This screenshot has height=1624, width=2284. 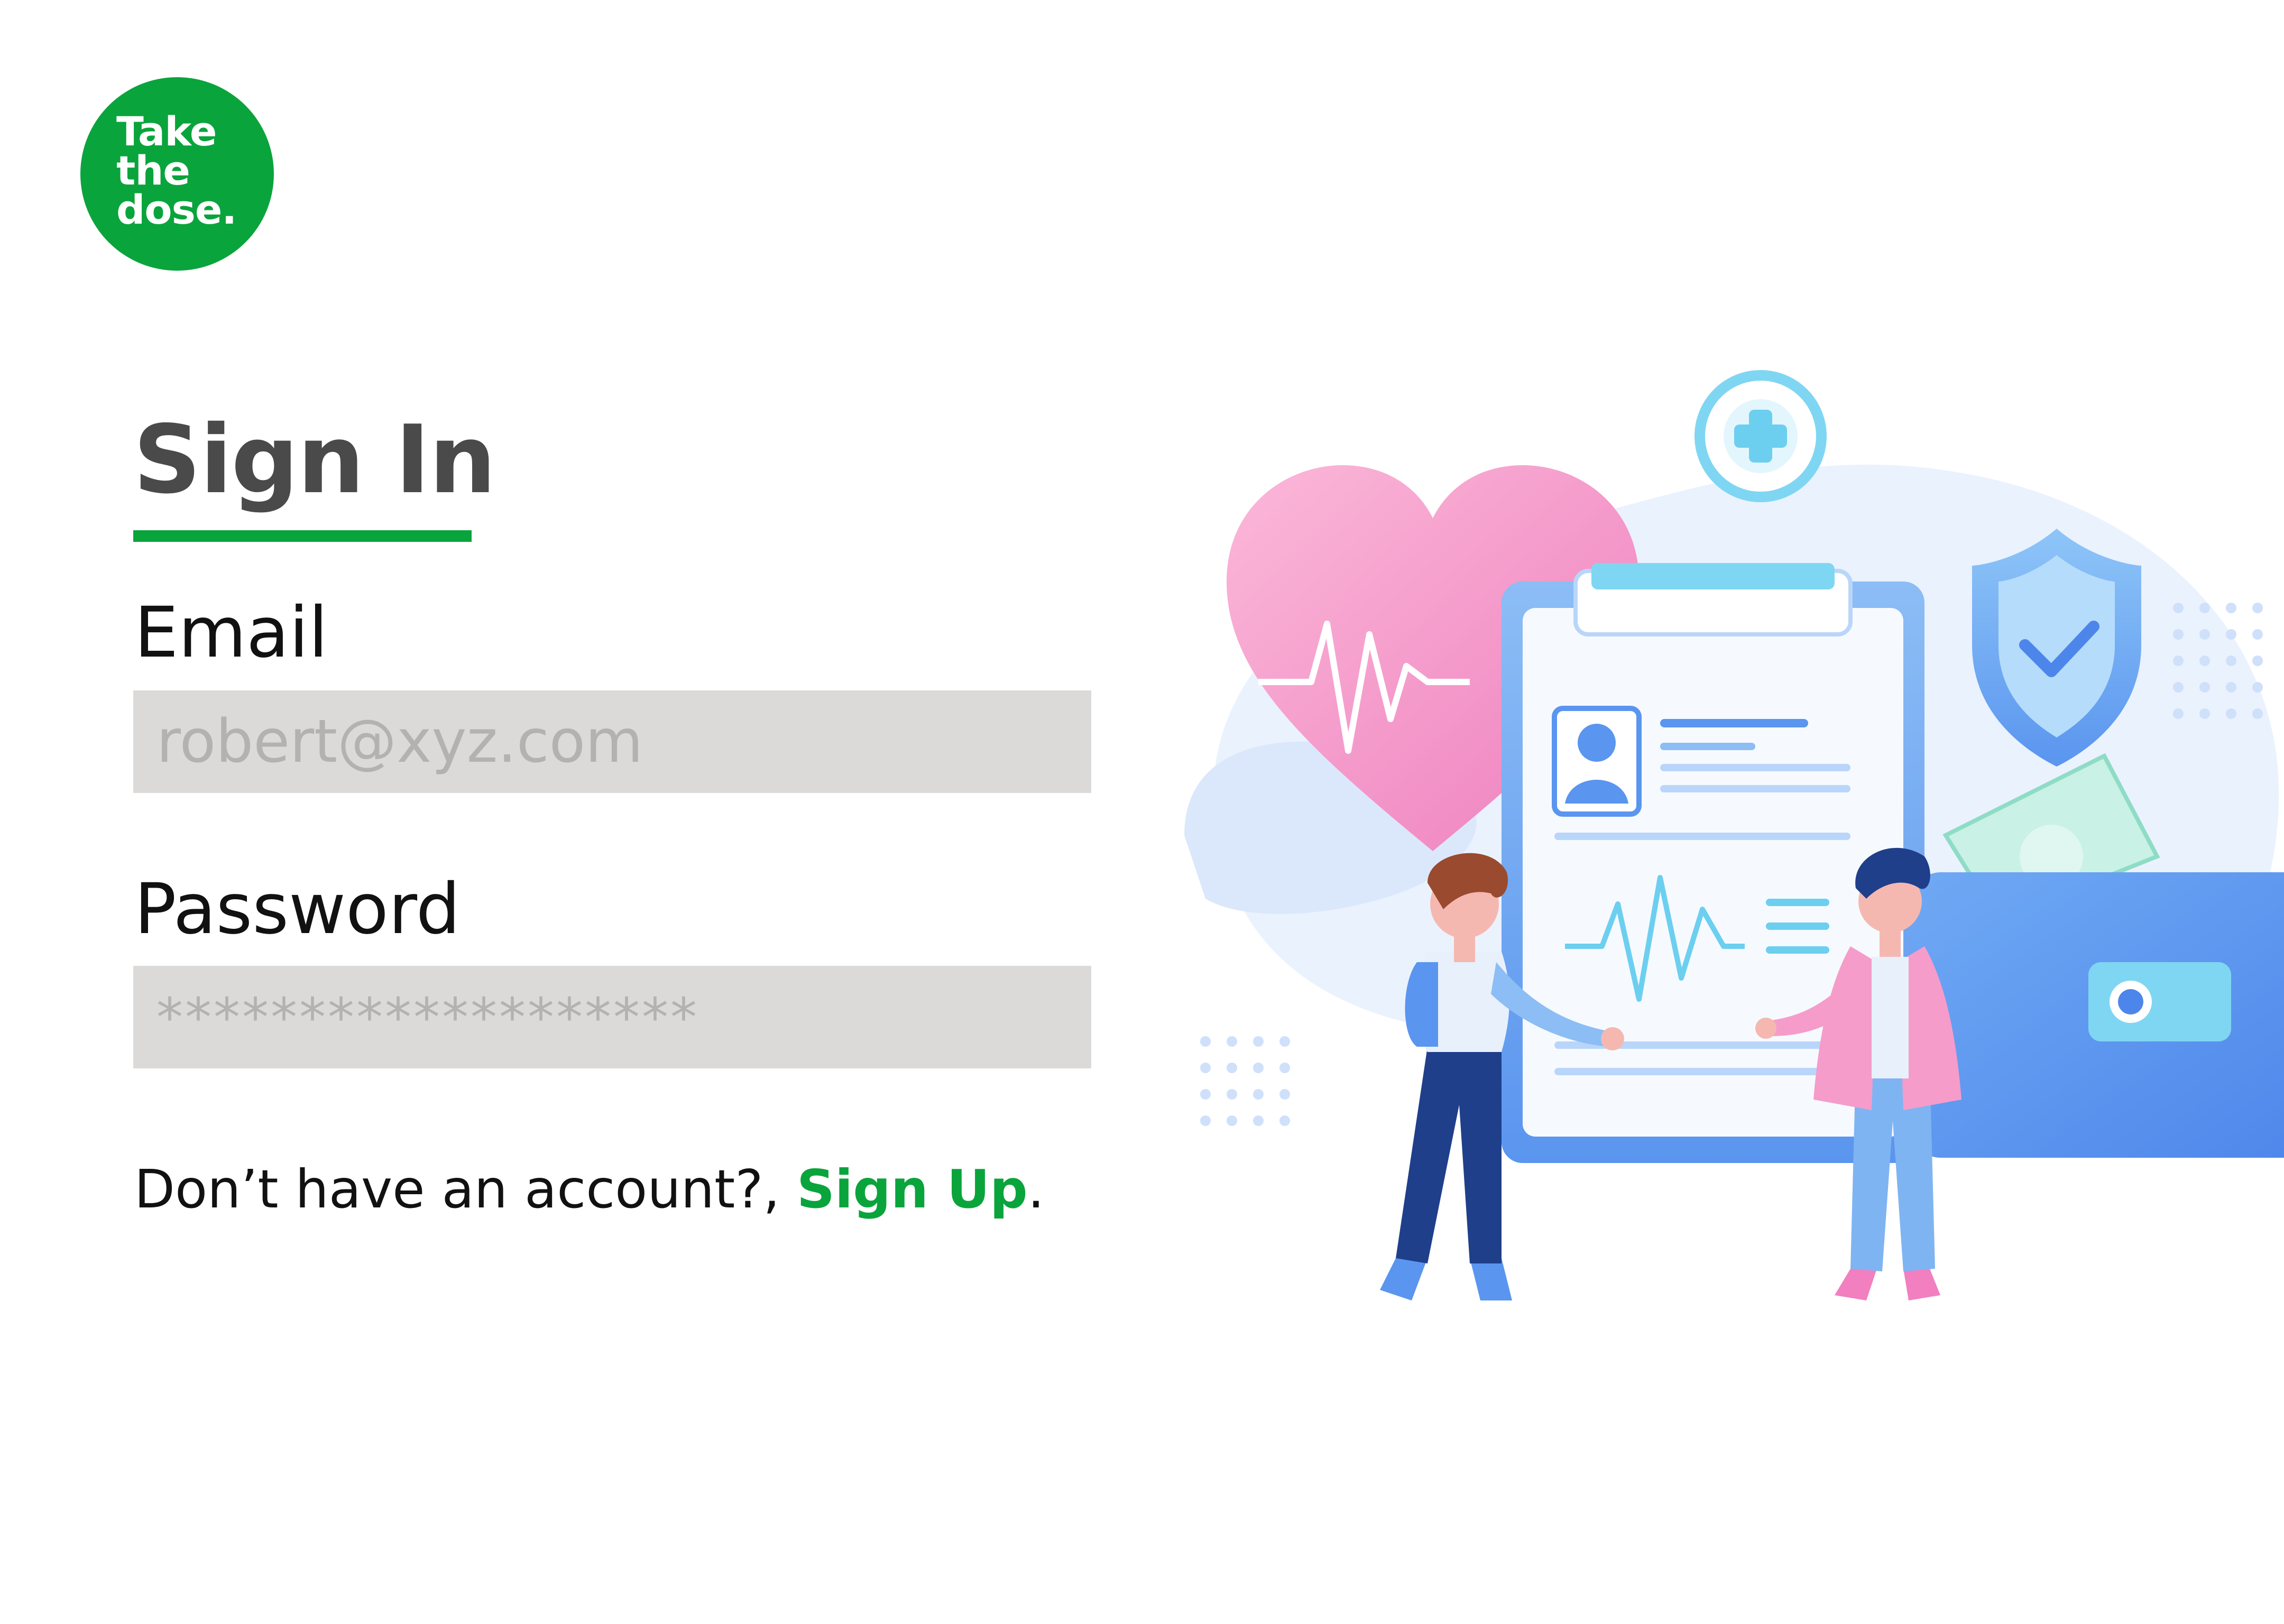 What do you see at coordinates (166, 131) in the screenshot?
I see `logo-line-1: Take` at bounding box center [166, 131].